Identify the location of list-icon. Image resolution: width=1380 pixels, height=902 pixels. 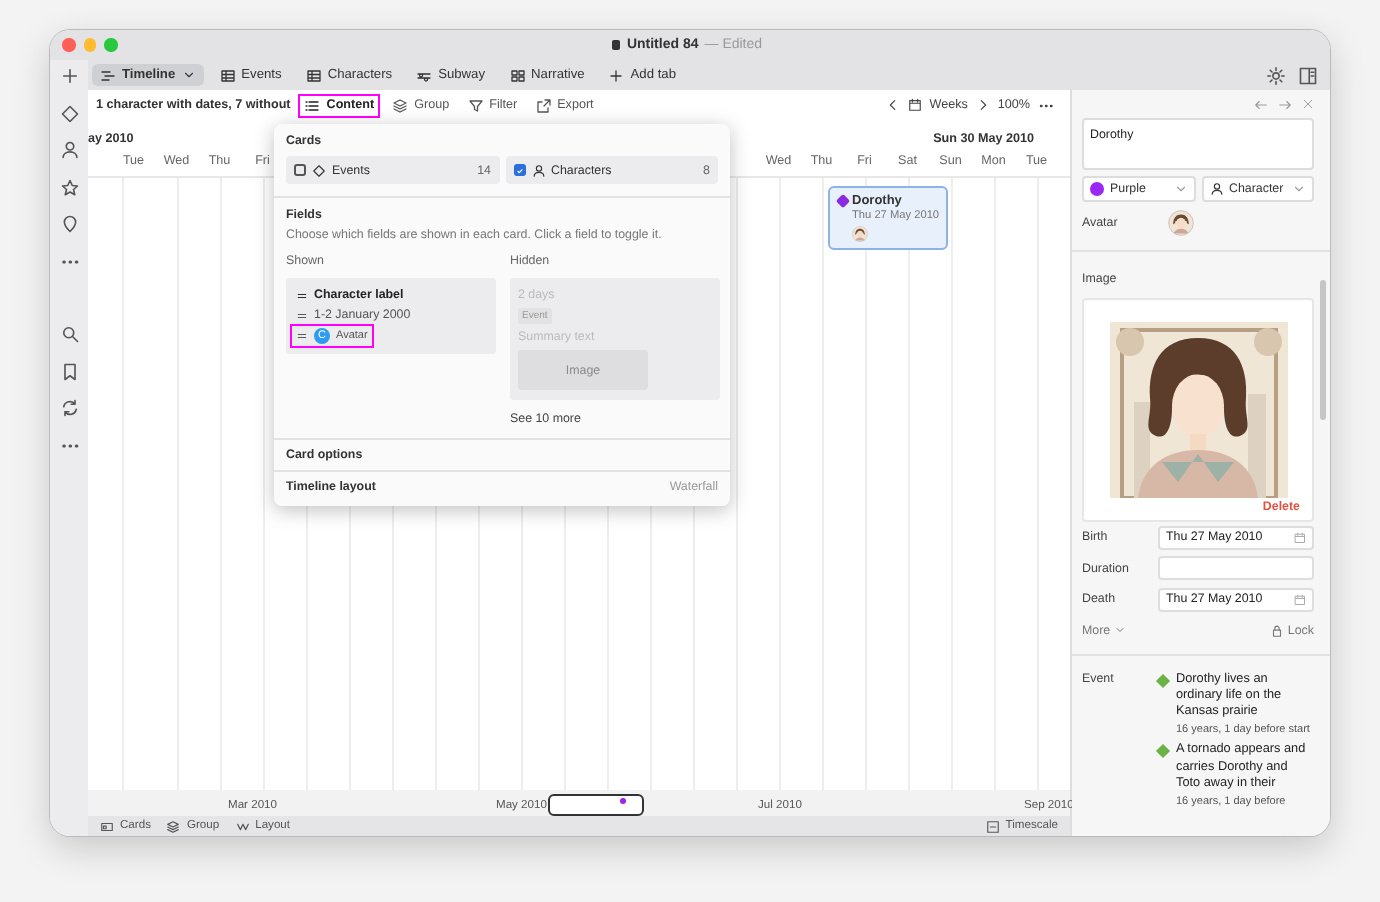
(312, 105).